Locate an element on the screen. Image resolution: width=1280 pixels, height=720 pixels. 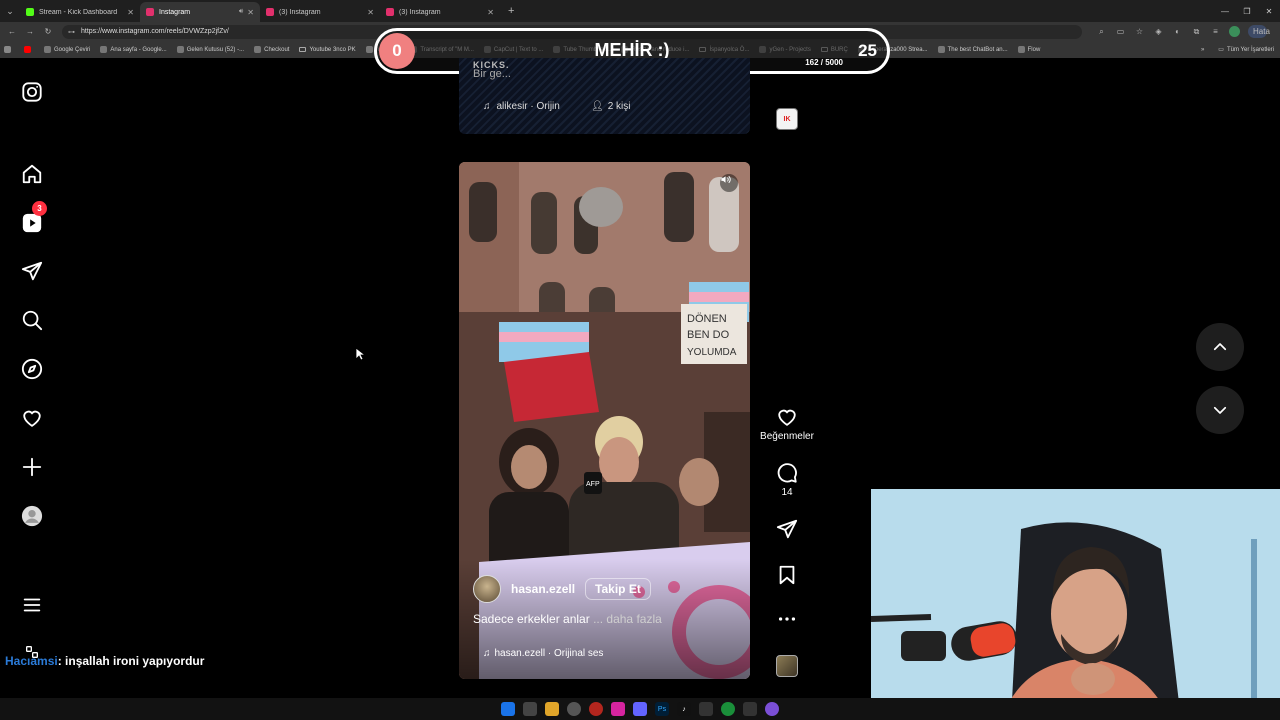
site-info-icon: ⊶ is located at coordinates (71, 32).